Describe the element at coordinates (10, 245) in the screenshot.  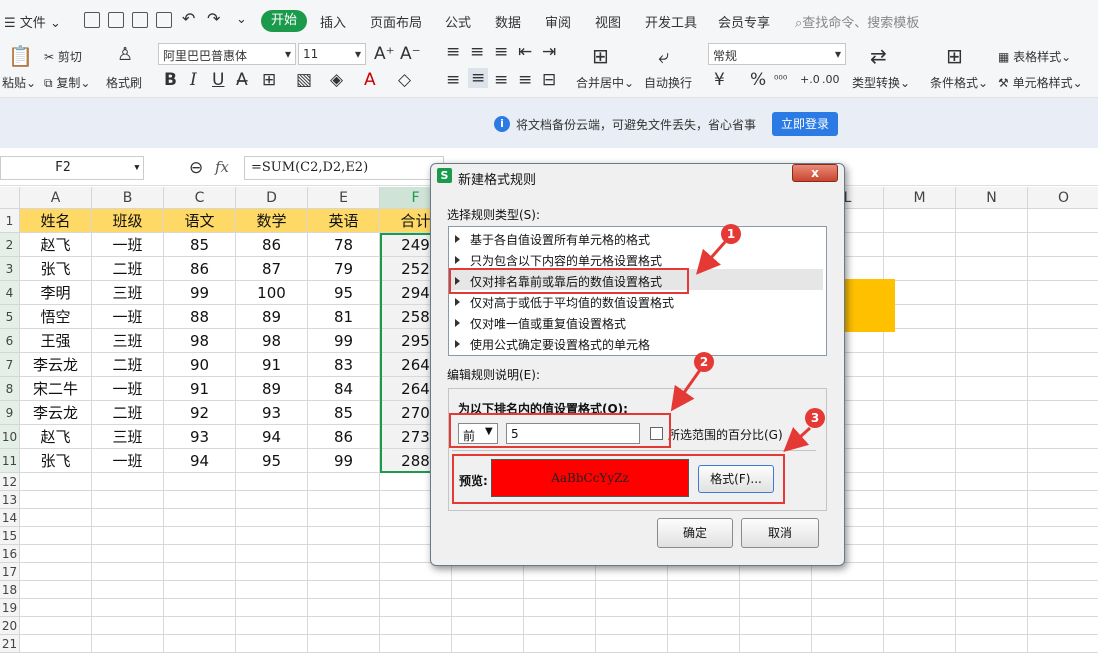
I see `row-header: 2` at that location.